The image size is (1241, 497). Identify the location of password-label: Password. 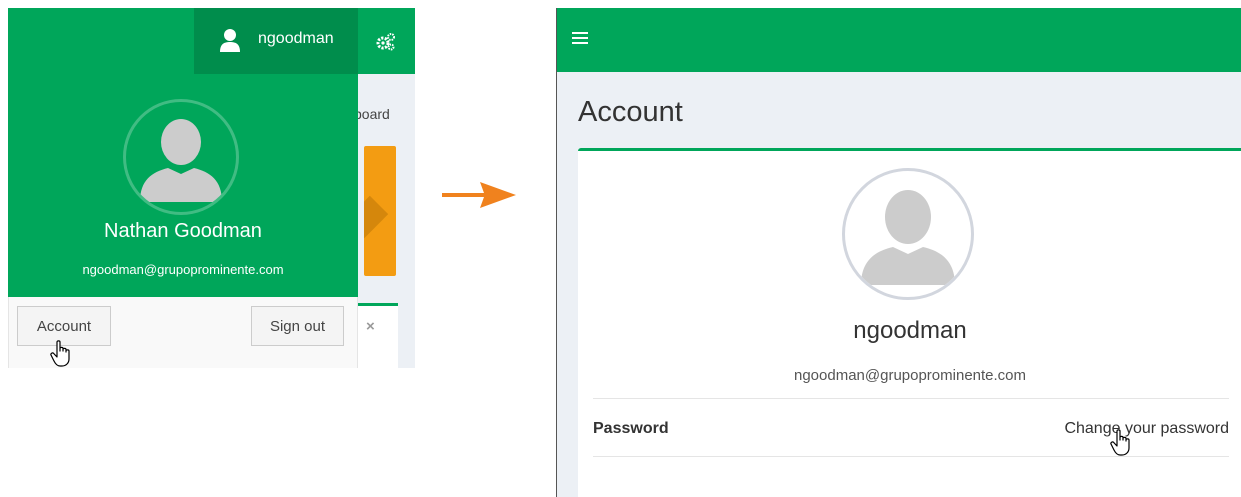
(631, 428).